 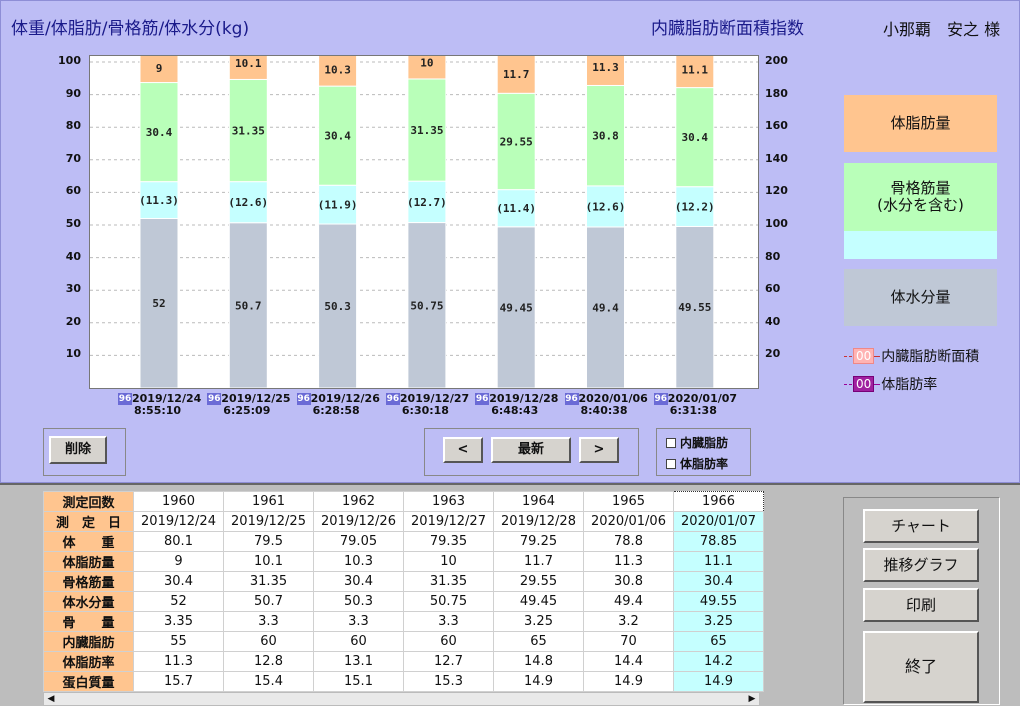 What do you see at coordinates (178, 561) in the screenshot?
I see `table-cell: 9` at bounding box center [178, 561].